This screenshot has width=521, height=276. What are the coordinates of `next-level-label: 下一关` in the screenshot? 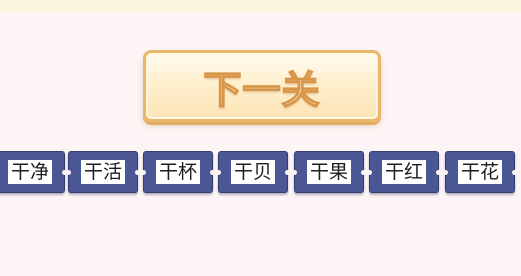 It's located at (262, 90).